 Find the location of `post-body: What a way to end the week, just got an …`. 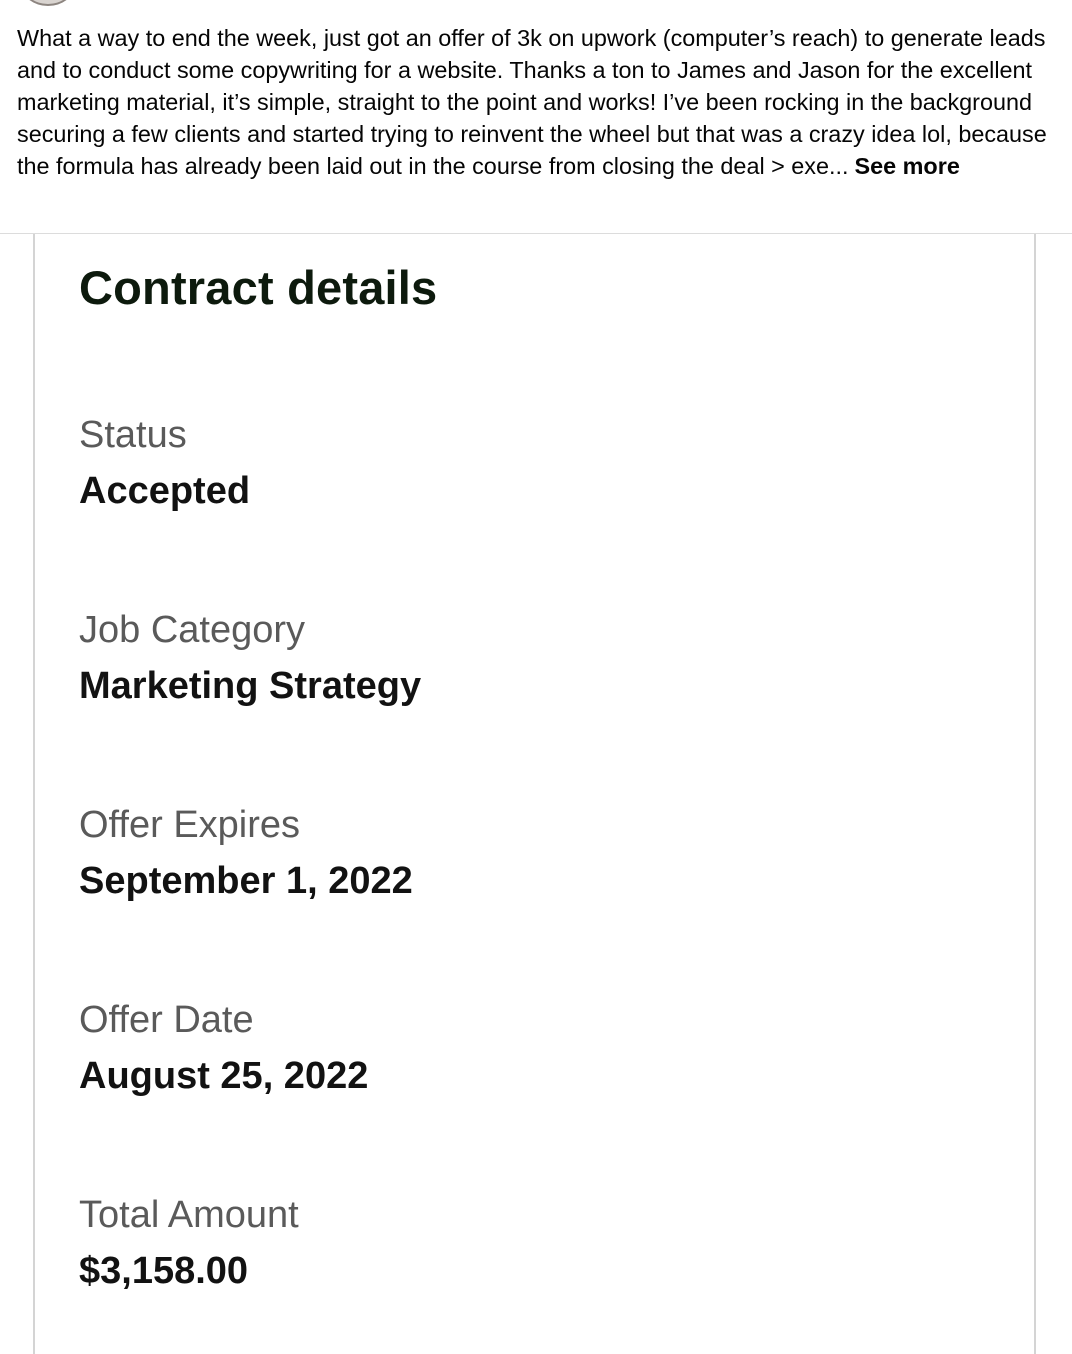

post-body: What a way to end the week, just got an … is located at coordinates (539, 102).